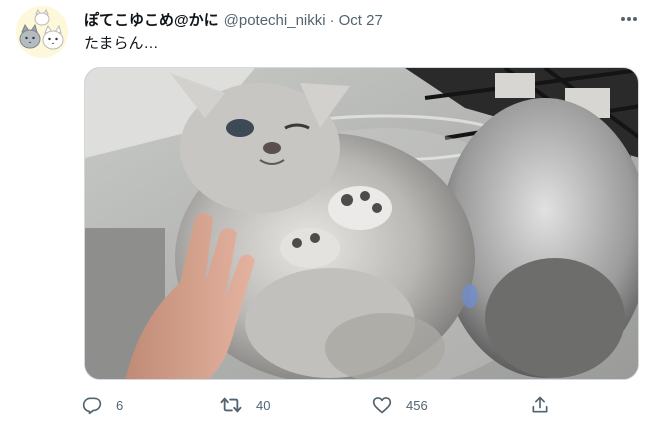  Describe the element at coordinates (151, 19) in the screenshot. I see `display-name: ぽてこゆこめ@かに` at that location.